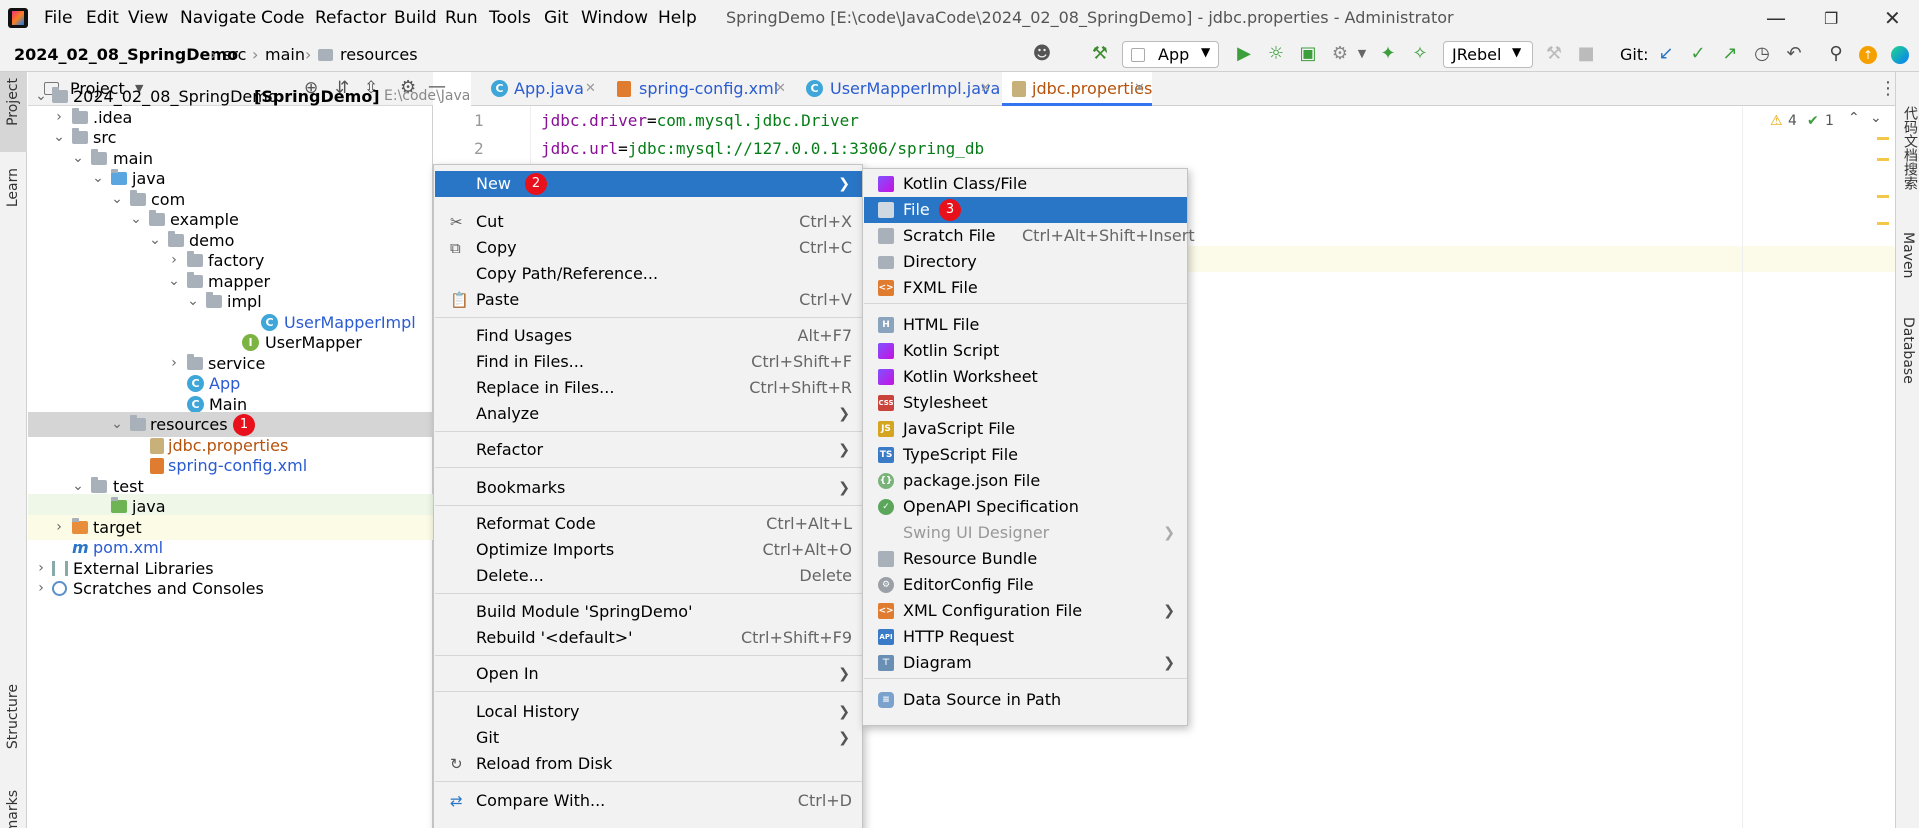 Image resolution: width=1919 pixels, height=828 pixels. I want to click on user-icon: ☻, so click(1042, 54).